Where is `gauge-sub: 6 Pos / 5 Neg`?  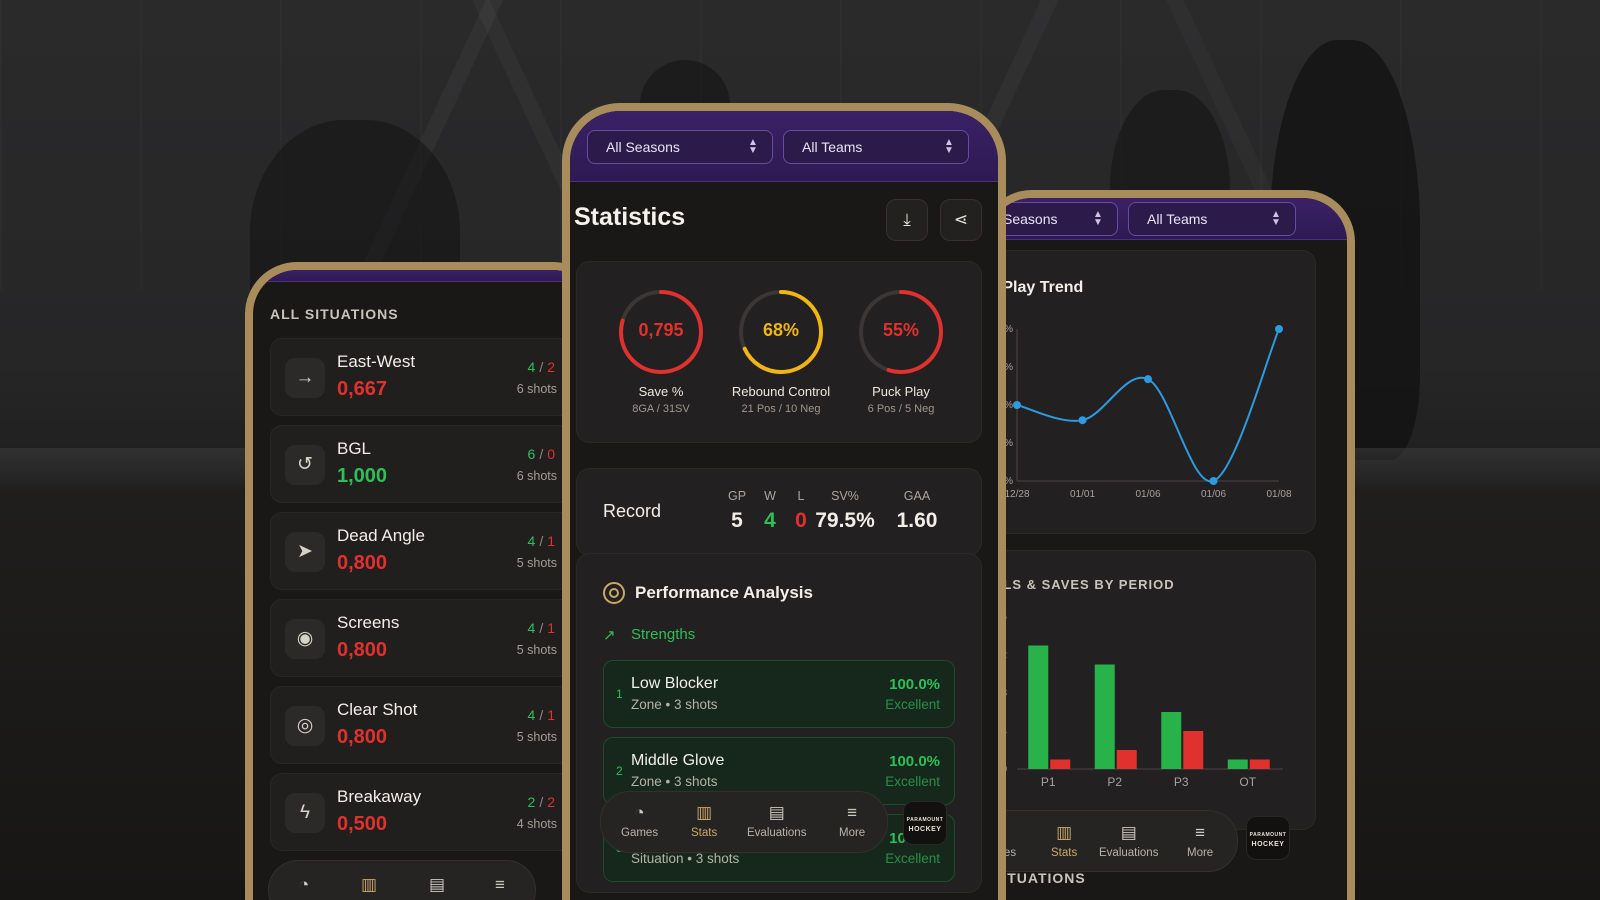
gauge-sub: 6 Pos / 5 Neg is located at coordinates (901, 409).